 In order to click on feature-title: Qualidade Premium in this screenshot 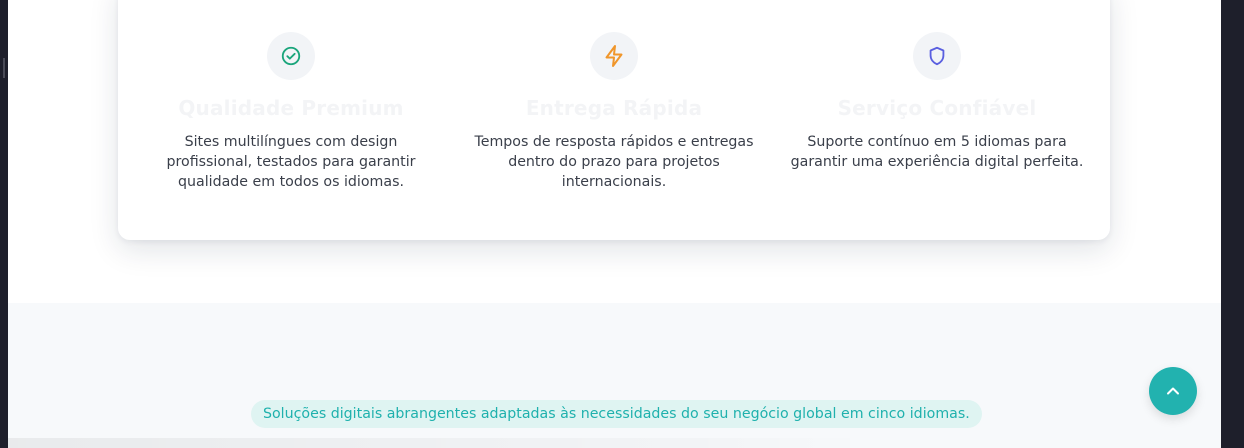, I will do `click(291, 108)`.